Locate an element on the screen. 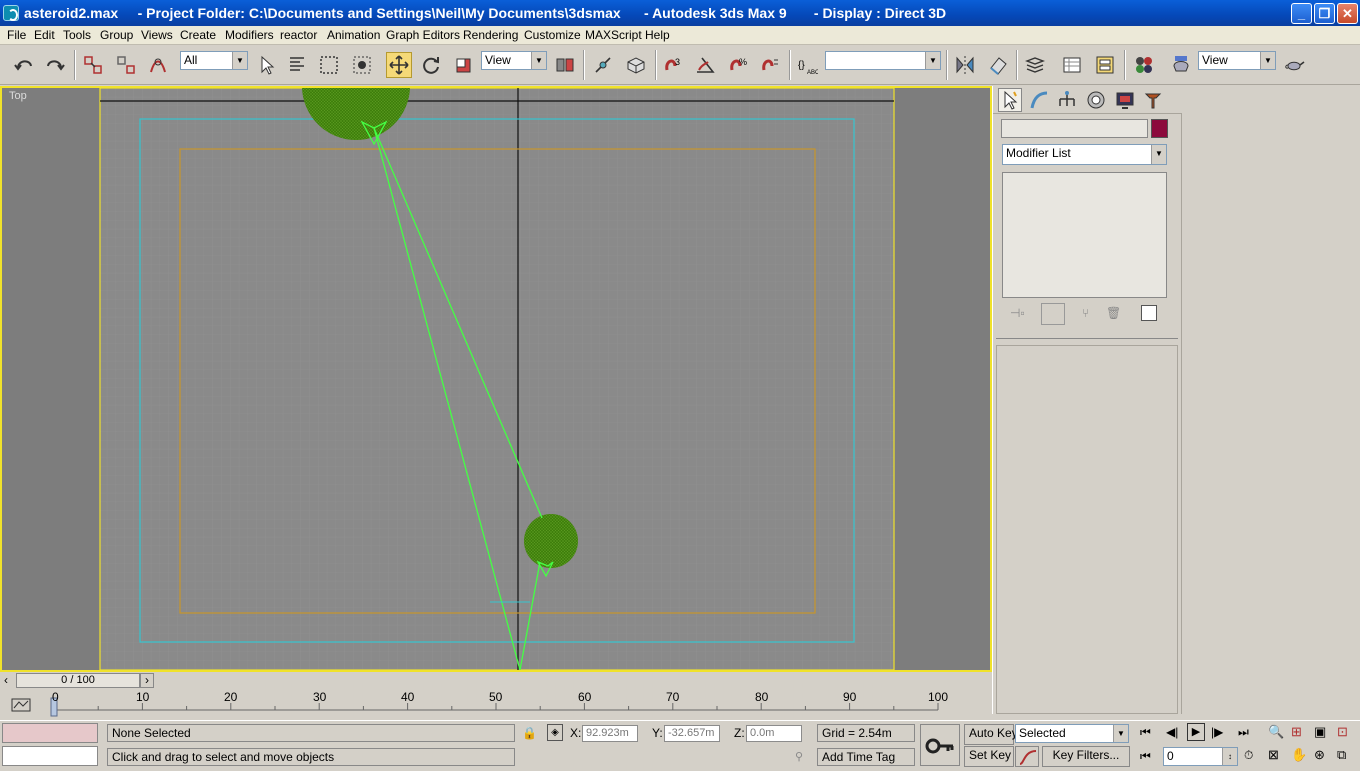  maximize-viewport-icon: ⧉ is located at coordinates (1341, 755).